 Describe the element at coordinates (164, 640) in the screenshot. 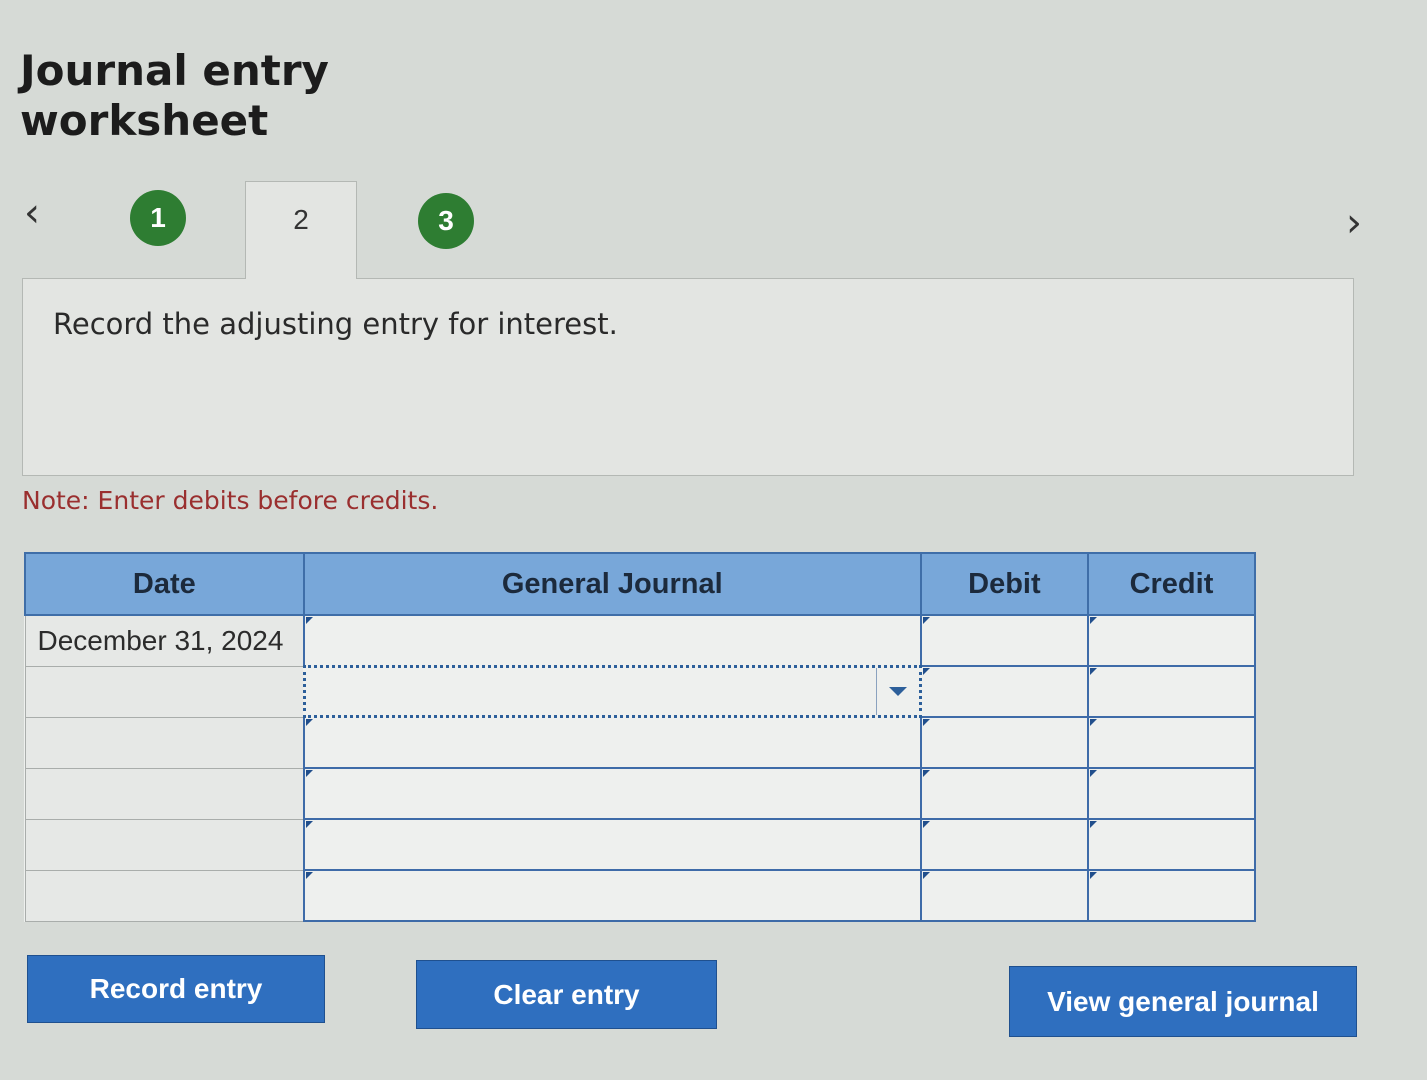

I see `date-cell: December 31, 2024` at that location.